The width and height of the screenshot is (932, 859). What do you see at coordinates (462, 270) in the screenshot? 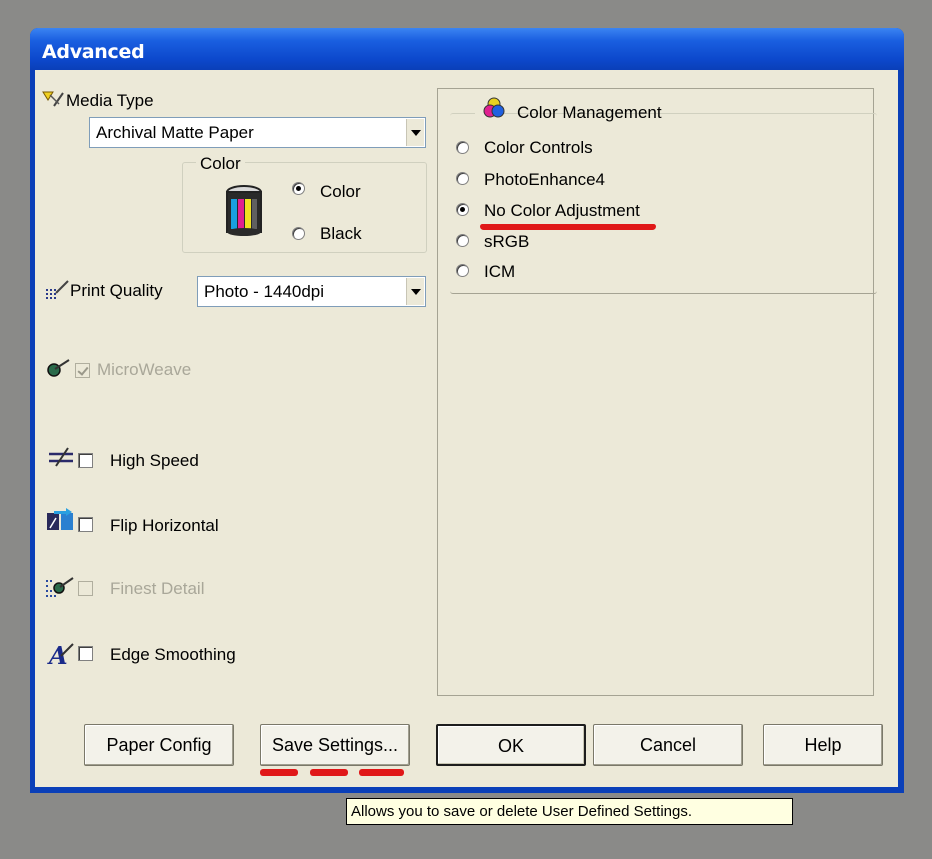
I see `icm-radio` at bounding box center [462, 270].